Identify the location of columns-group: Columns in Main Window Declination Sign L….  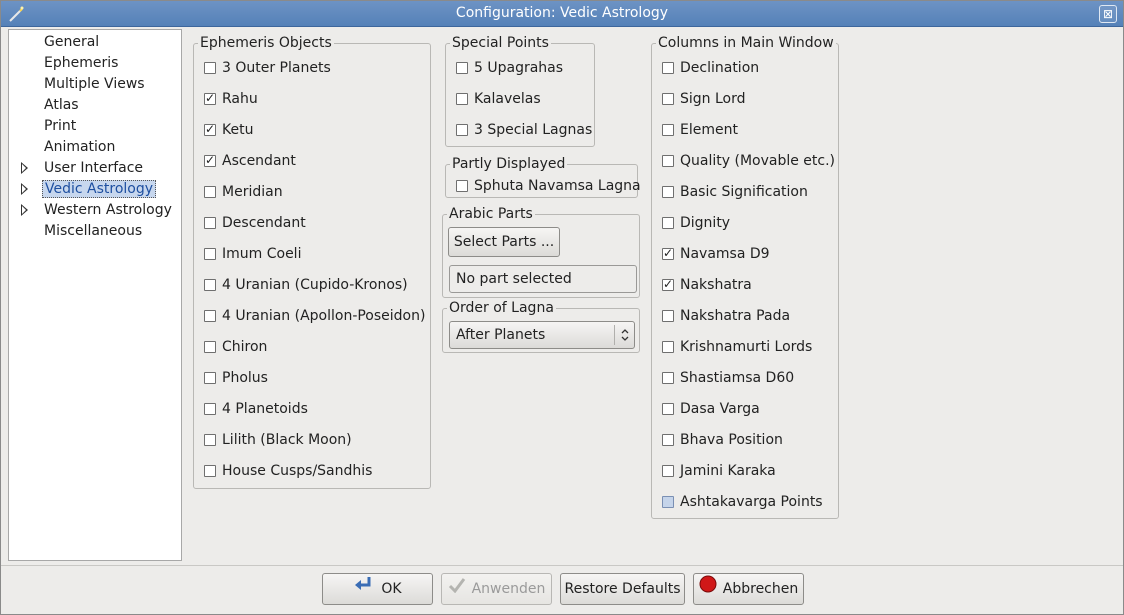
(745, 276).